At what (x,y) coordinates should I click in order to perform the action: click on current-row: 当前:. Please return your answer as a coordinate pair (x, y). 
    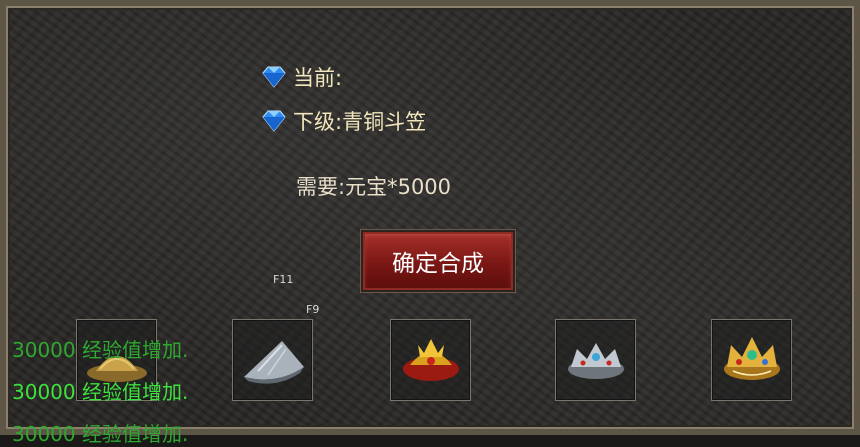
    Looking at the image, I should click on (301, 77).